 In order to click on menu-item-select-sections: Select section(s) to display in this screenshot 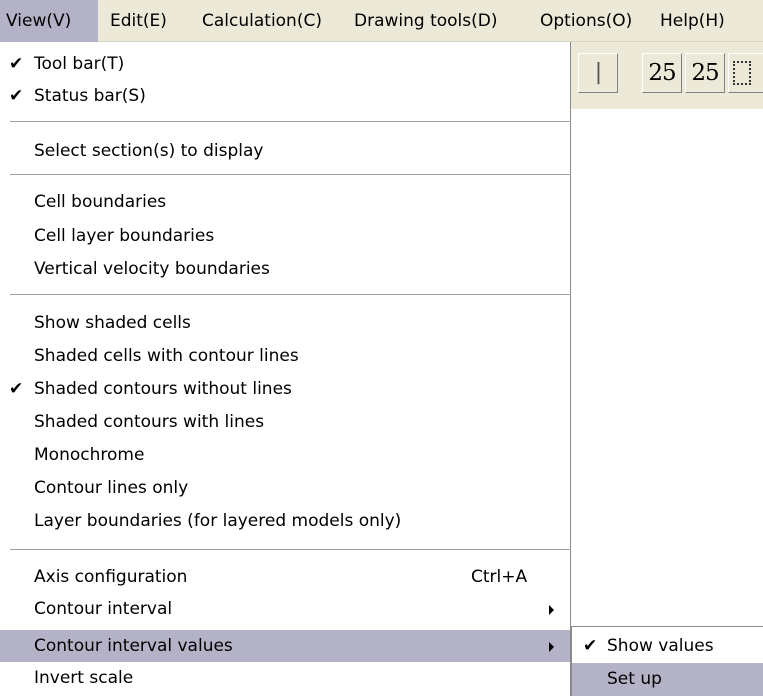, I will do `click(285, 151)`.